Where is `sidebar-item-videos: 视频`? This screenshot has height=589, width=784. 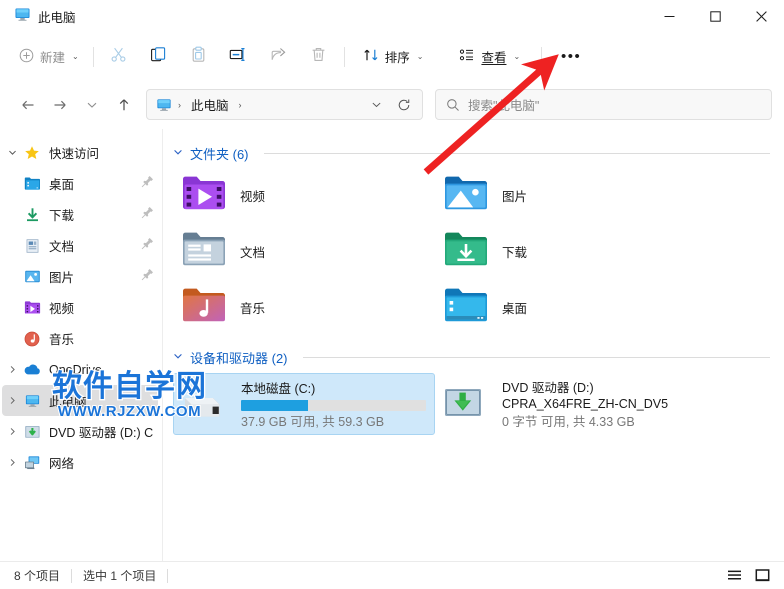
sidebar-item-videos: 视频 is located at coordinates (80, 307).